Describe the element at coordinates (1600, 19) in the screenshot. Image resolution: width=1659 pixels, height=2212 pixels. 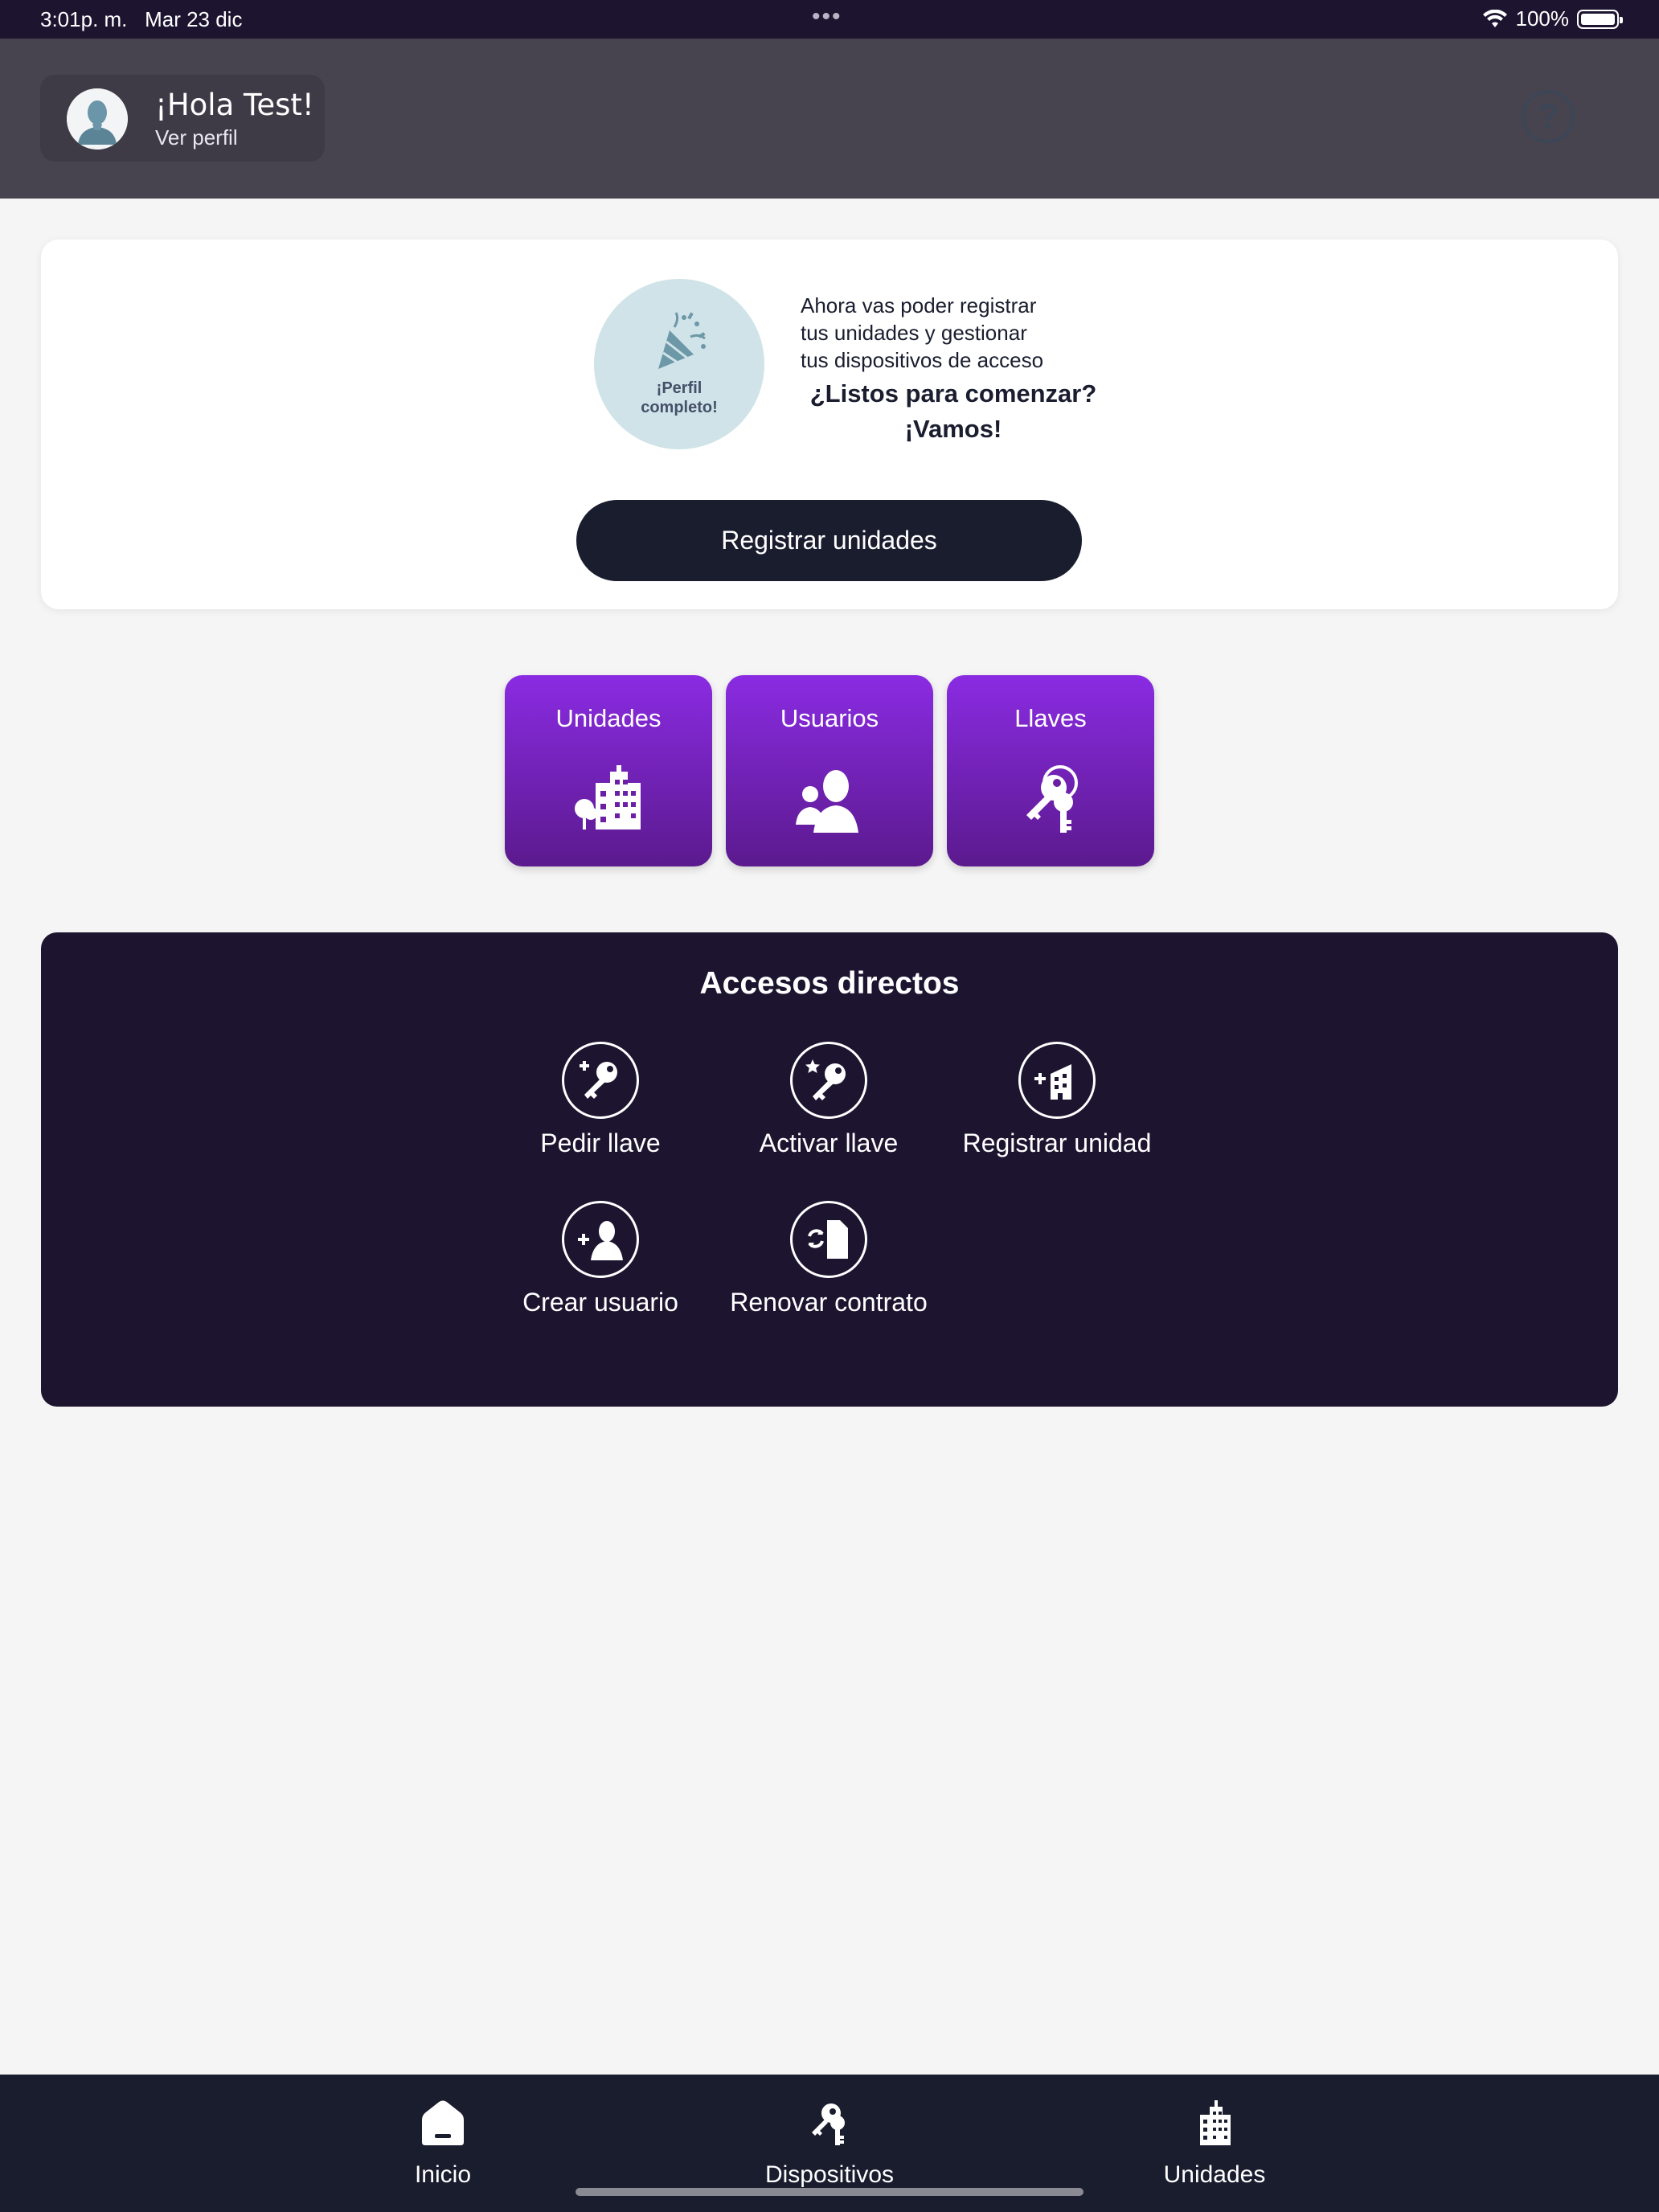
I see `battery-icon` at that location.